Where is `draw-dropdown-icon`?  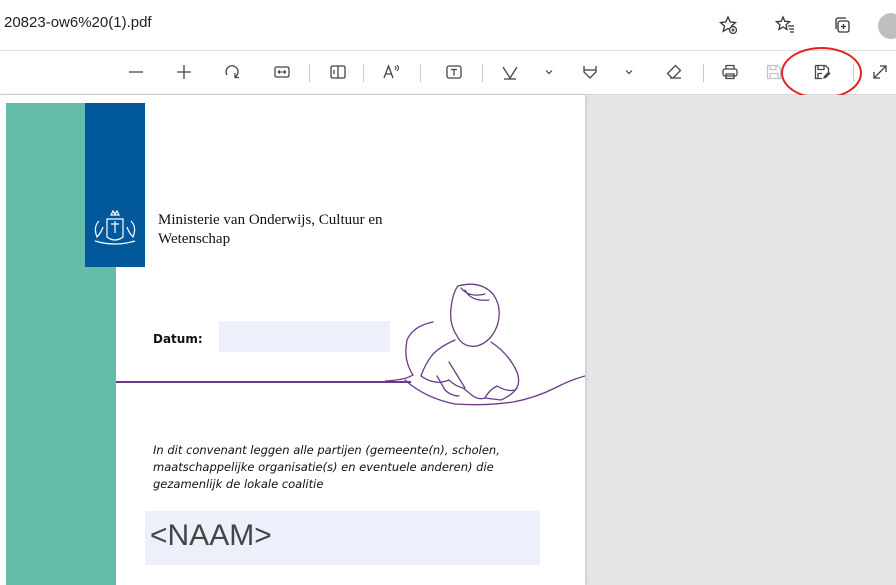
draw-dropdown-icon is located at coordinates (549, 72).